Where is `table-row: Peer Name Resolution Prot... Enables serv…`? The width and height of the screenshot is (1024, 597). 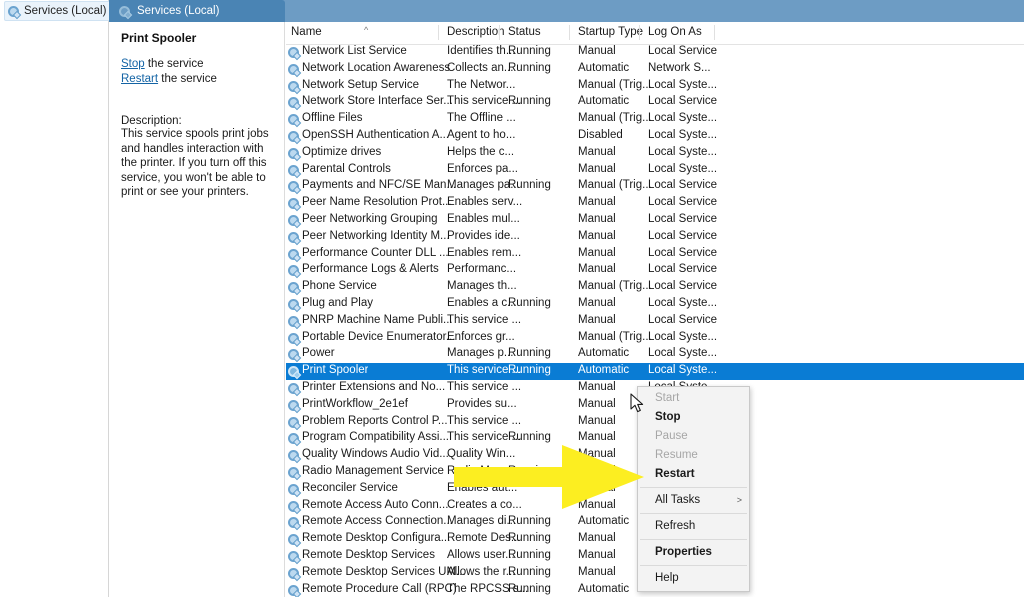 table-row: Peer Name Resolution Prot... Enables serv… is located at coordinates (655, 203).